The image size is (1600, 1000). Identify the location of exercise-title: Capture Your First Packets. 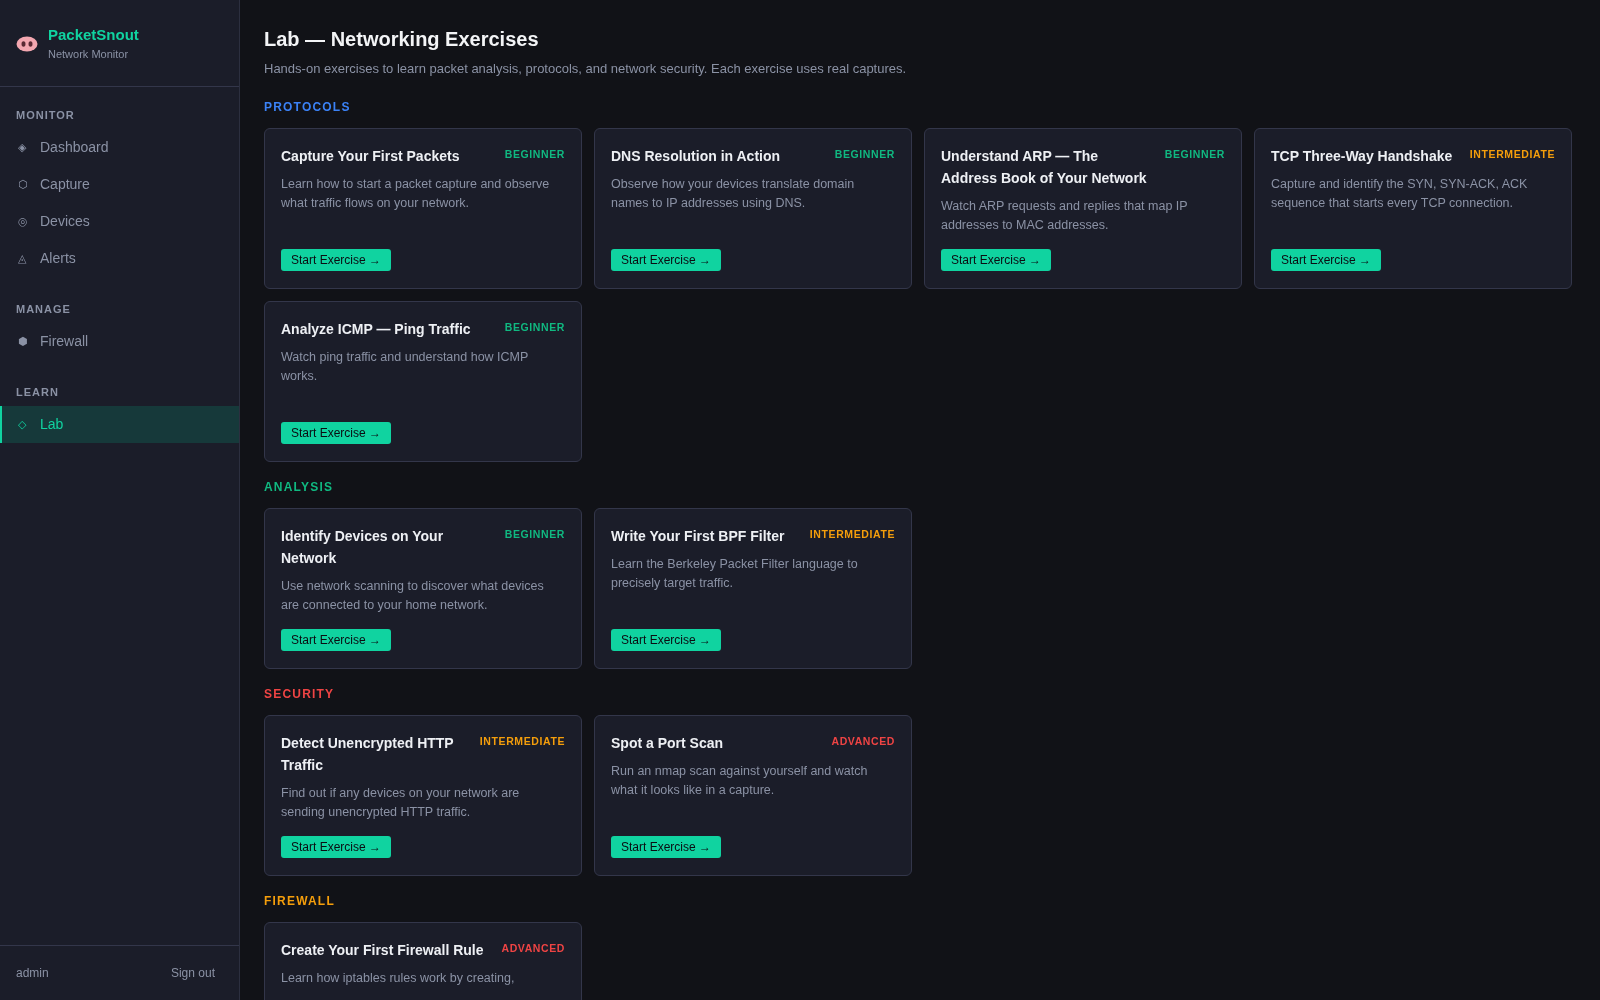
(370, 156).